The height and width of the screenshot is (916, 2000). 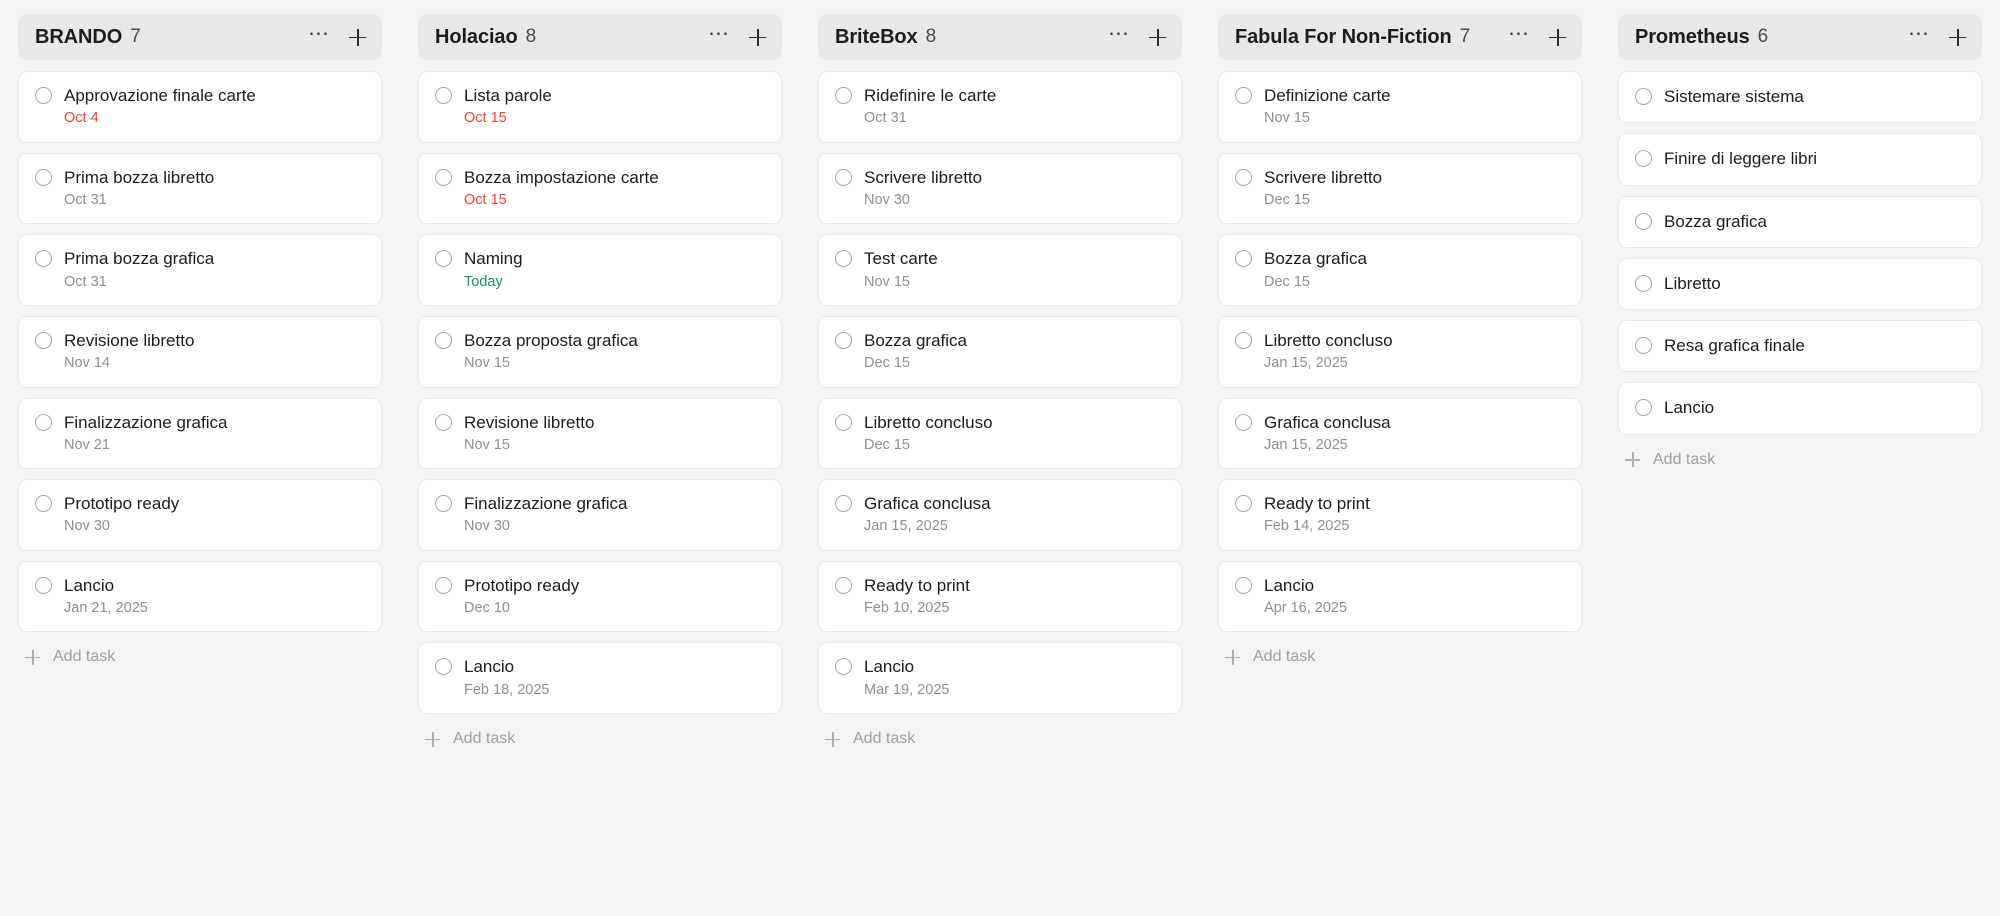 What do you see at coordinates (200, 107) in the screenshot?
I see `task-card: Approvazione finale carte Oct 4` at bounding box center [200, 107].